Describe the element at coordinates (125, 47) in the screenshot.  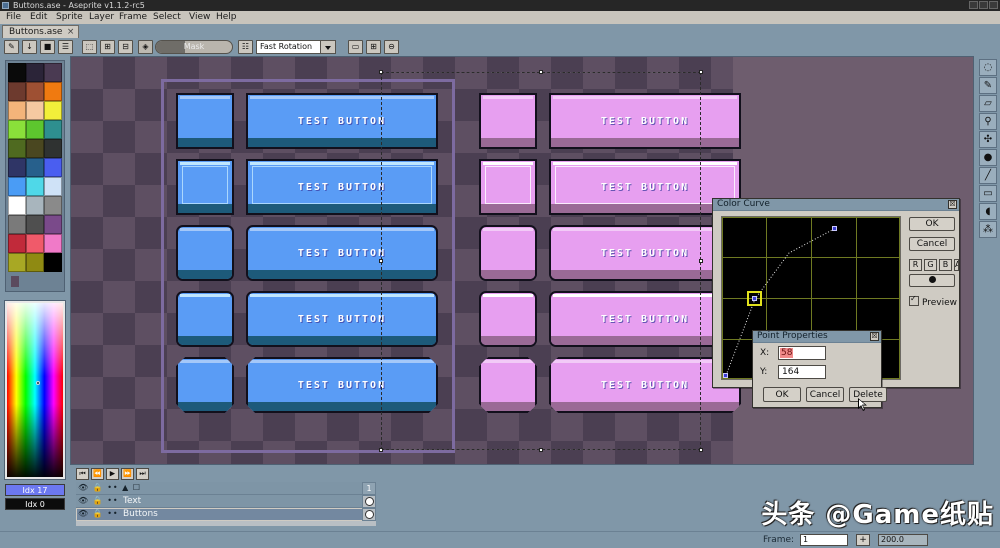
I see `selection-subtract-button: ⊟` at that location.